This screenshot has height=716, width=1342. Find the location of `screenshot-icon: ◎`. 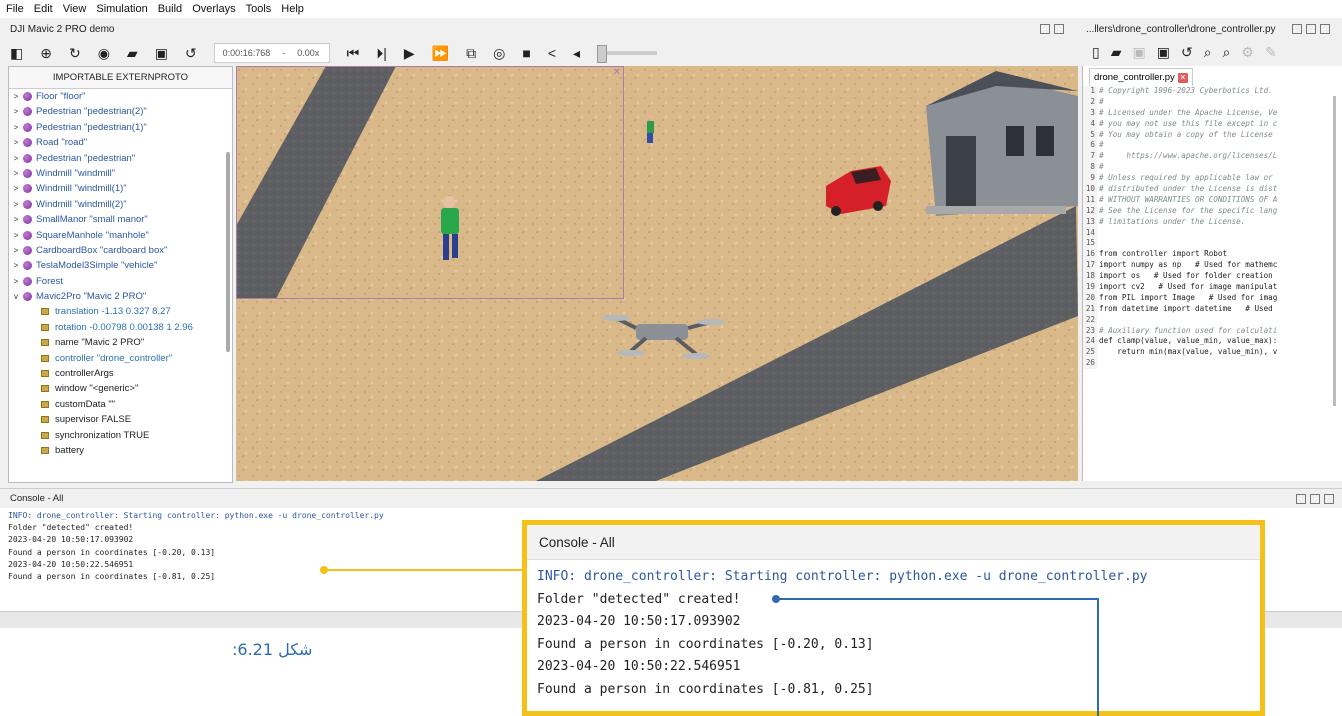

screenshot-icon: ◎ is located at coordinates (499, 53).